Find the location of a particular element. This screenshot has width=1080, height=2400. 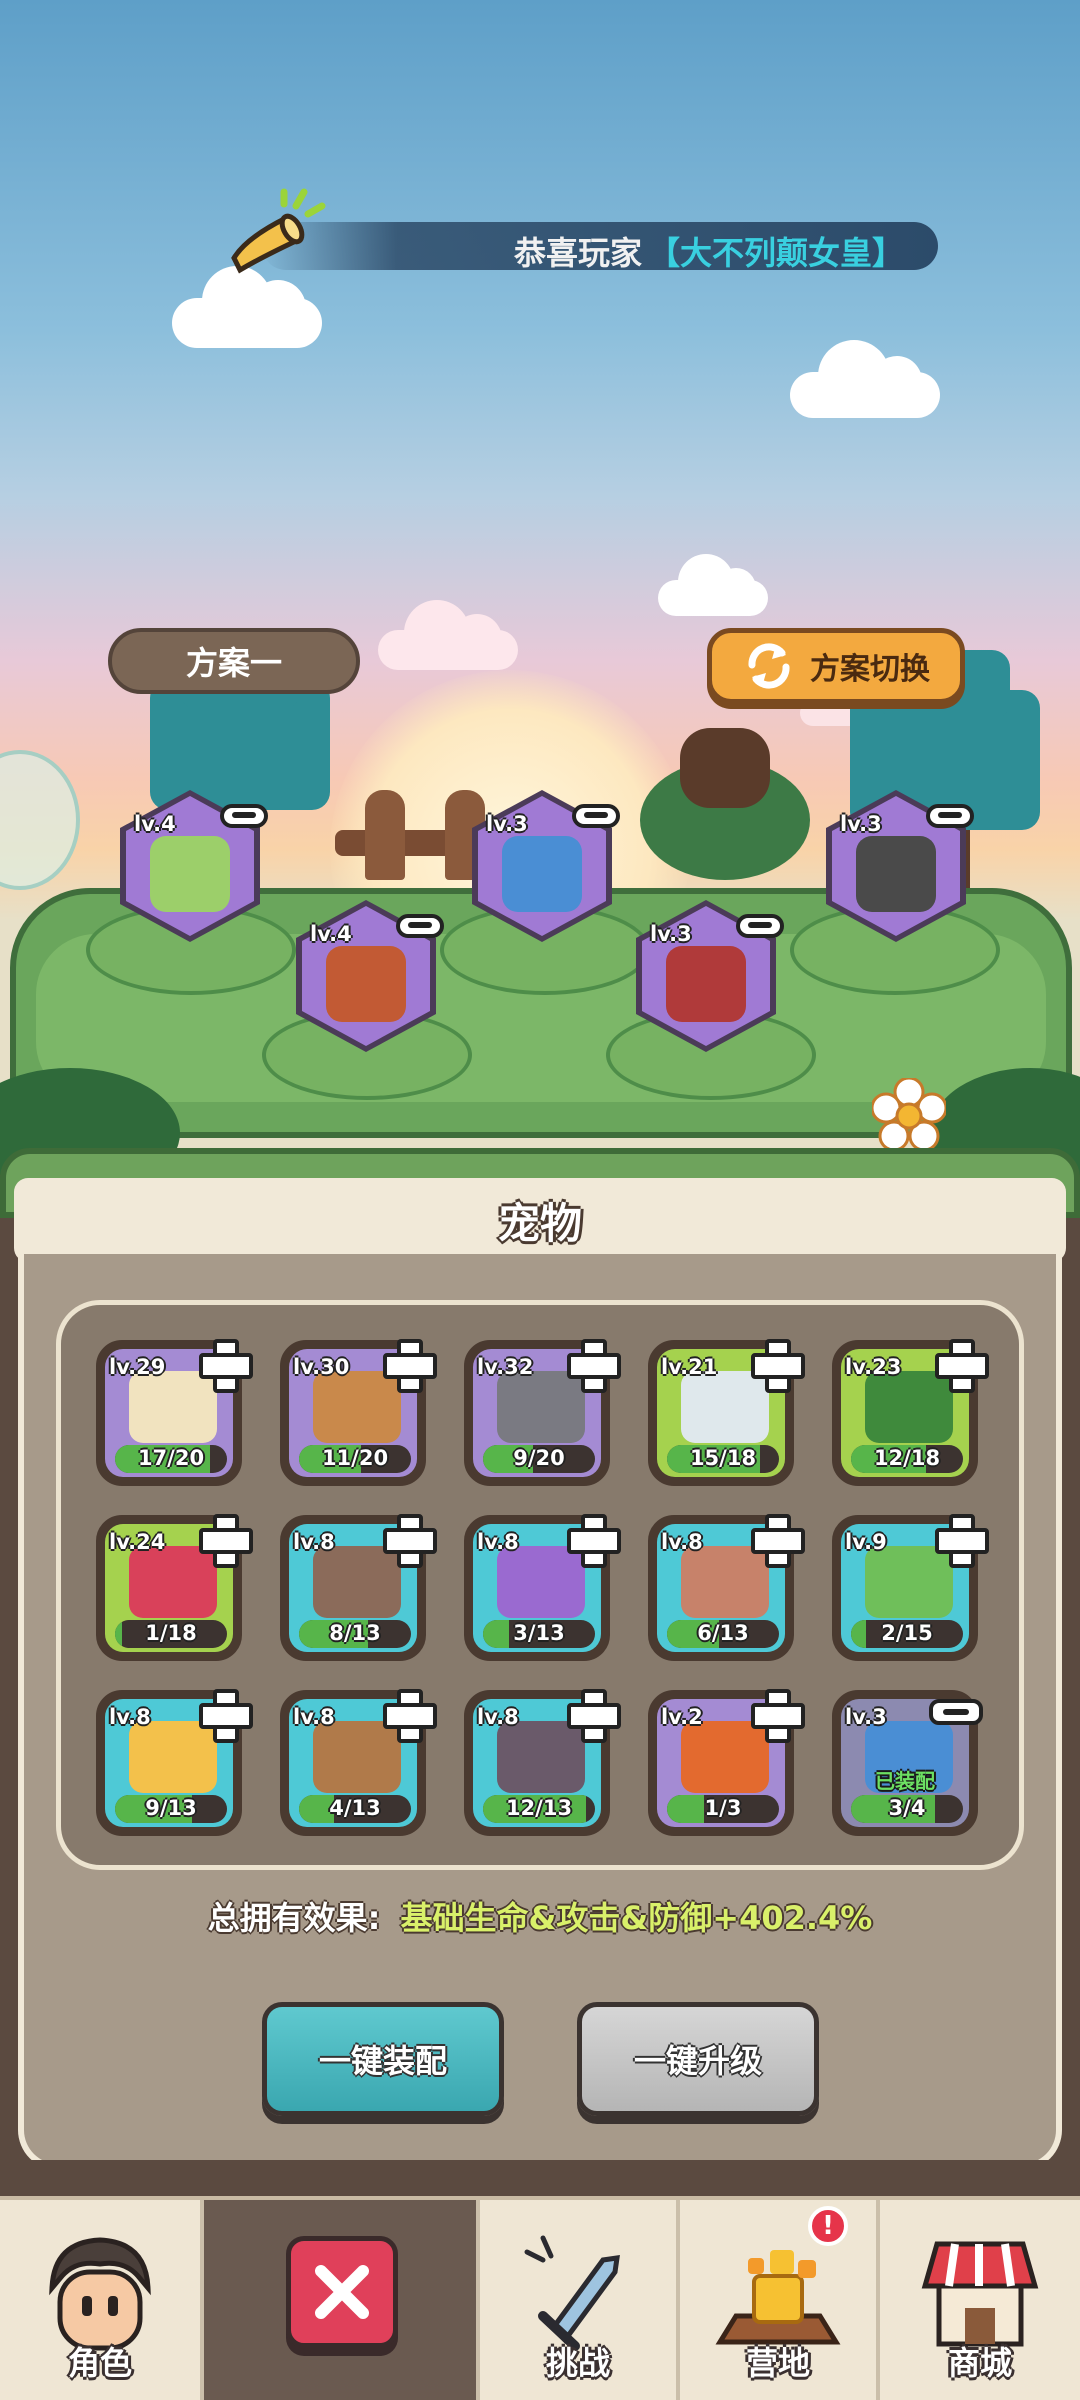

pet-card: lv.8 9/13 is located at coordinates (174, 1762).